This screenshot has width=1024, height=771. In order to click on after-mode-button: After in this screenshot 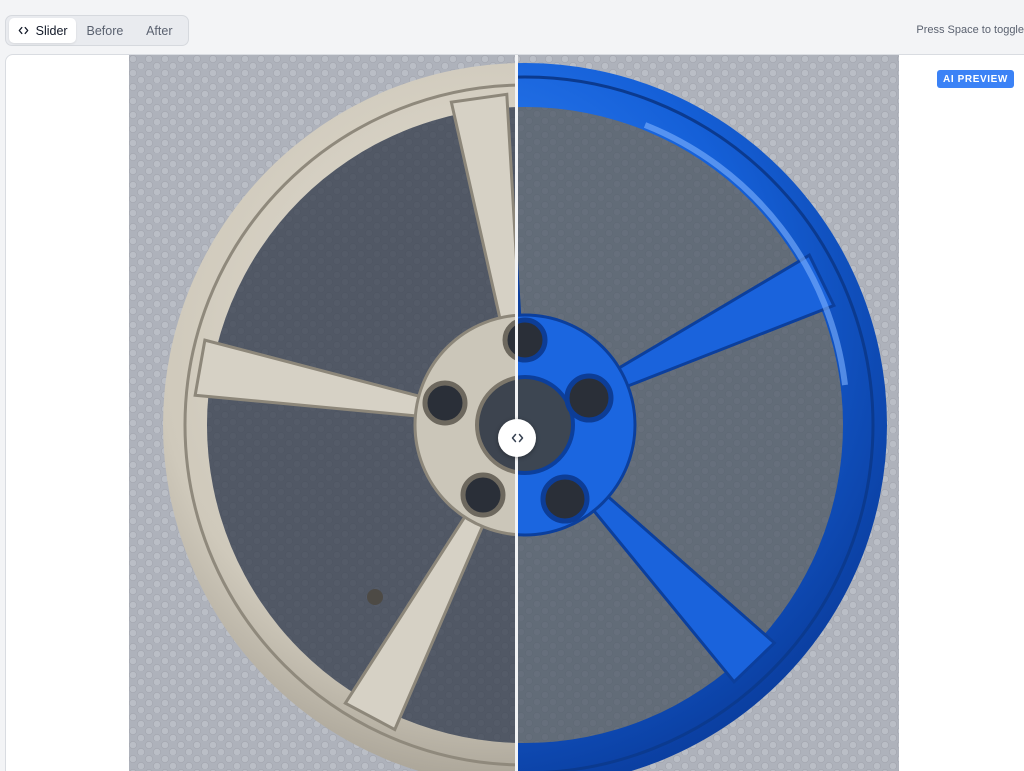, I will do `click(159, 30)`.